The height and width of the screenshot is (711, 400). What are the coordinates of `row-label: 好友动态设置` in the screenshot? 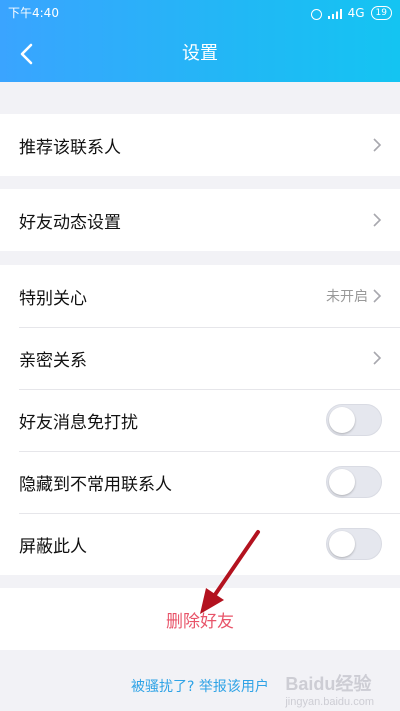 It's located at (70, 222).